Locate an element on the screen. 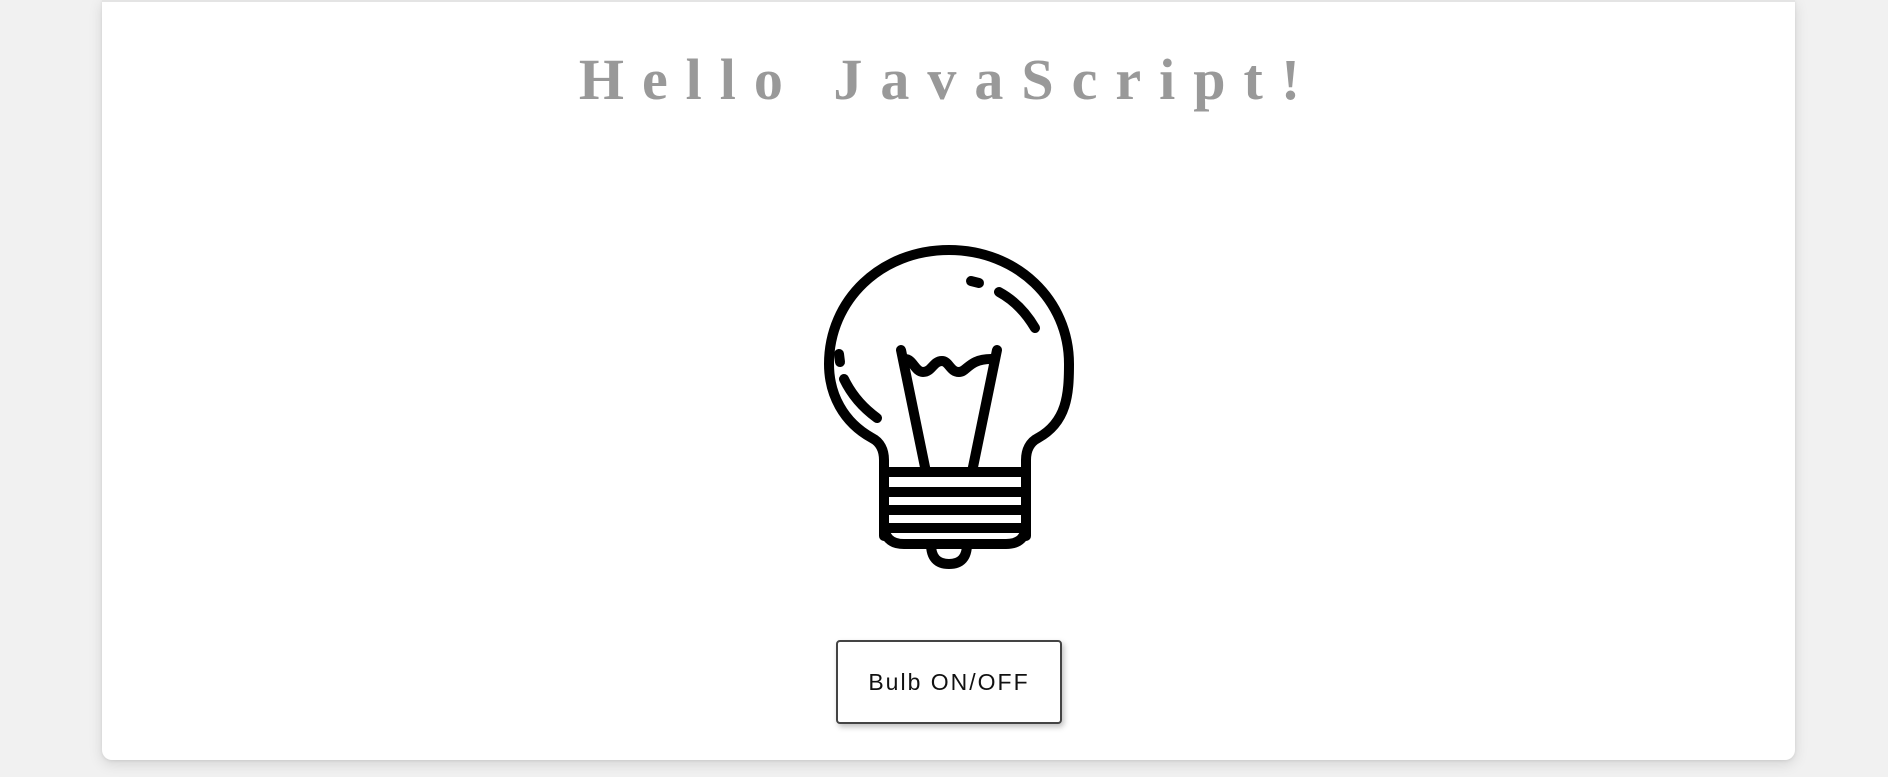 This screenshot has width=1888, height=777. bulb-toggle-button: Bulb ON/OFF is located at coordinates (949, 682).